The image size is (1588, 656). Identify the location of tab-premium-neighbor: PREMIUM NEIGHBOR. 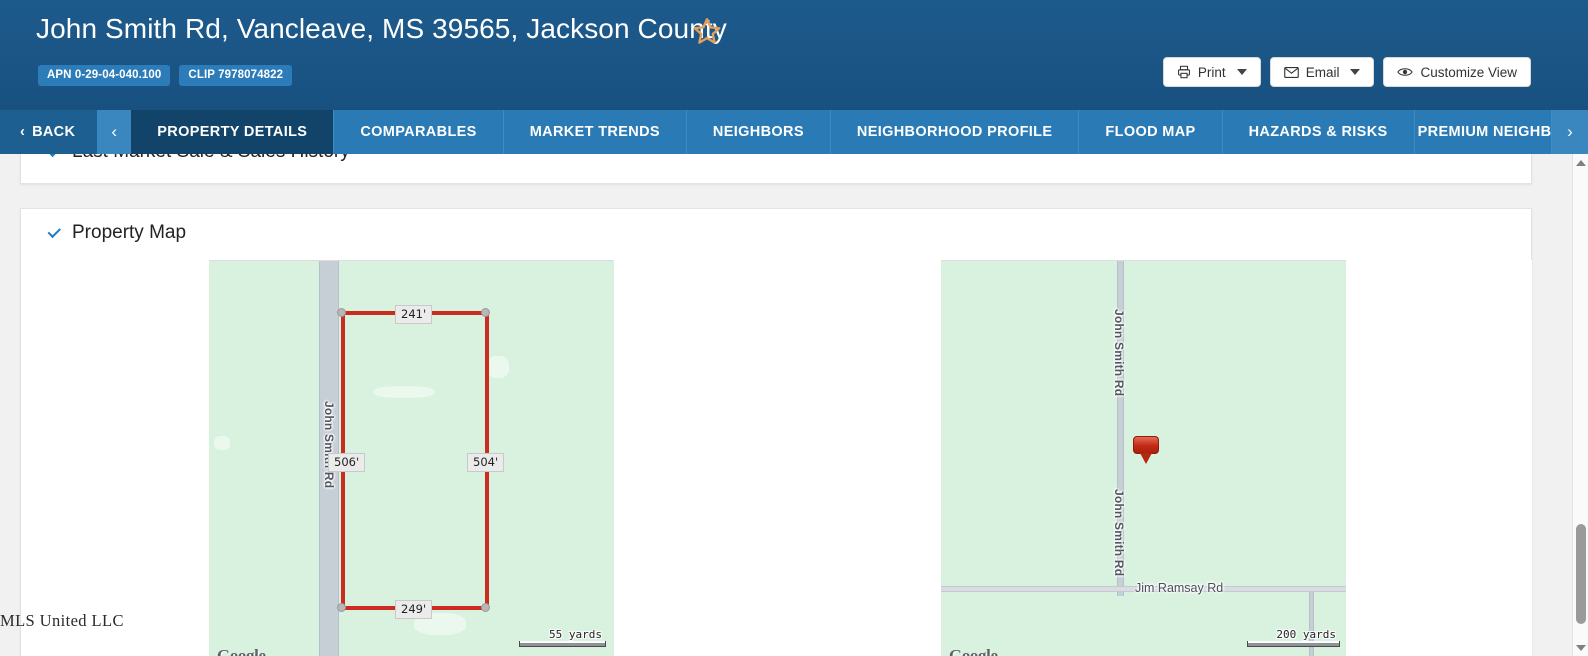
(1483, 132).